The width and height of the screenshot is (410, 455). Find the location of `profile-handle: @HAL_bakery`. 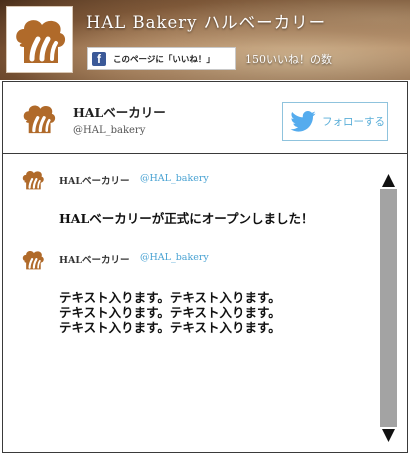

profile-handle: @HAL_bakery is located at coordinates (109, 130).